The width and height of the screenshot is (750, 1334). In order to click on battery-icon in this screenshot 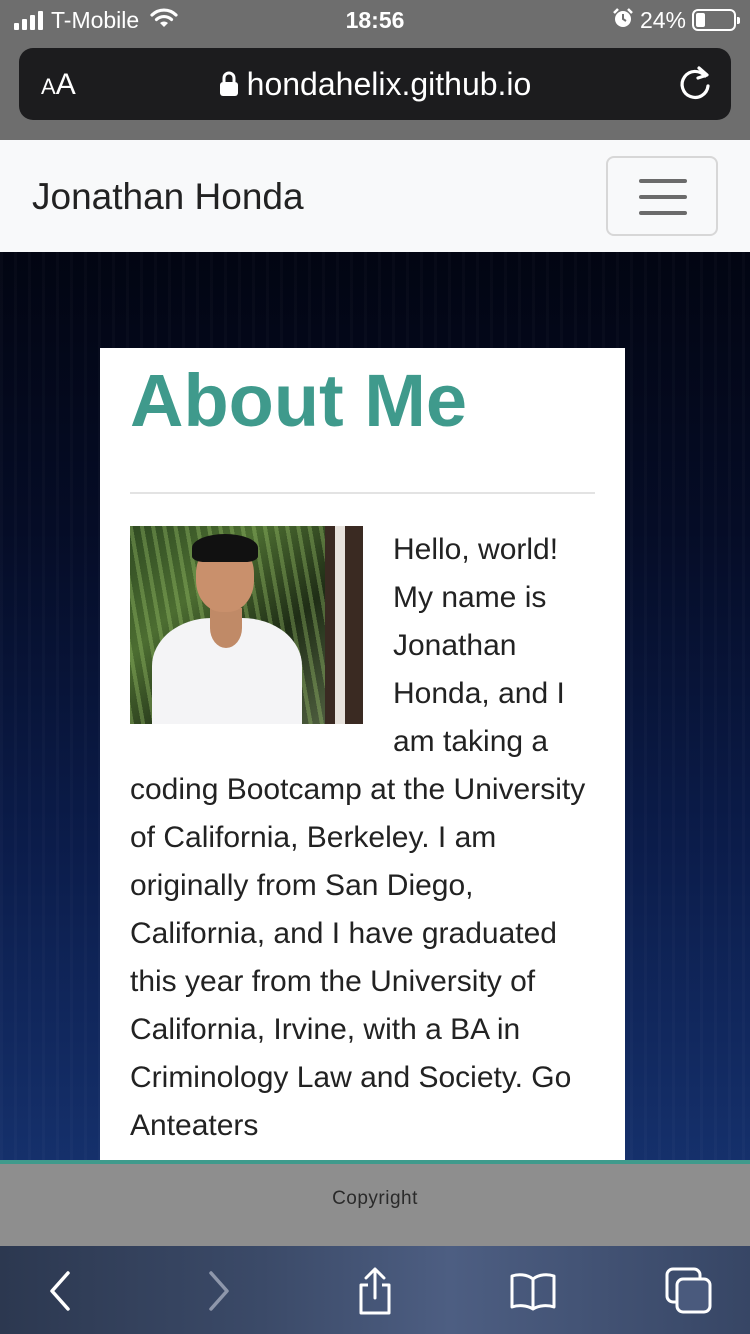, I will do `click(716, 20)`.